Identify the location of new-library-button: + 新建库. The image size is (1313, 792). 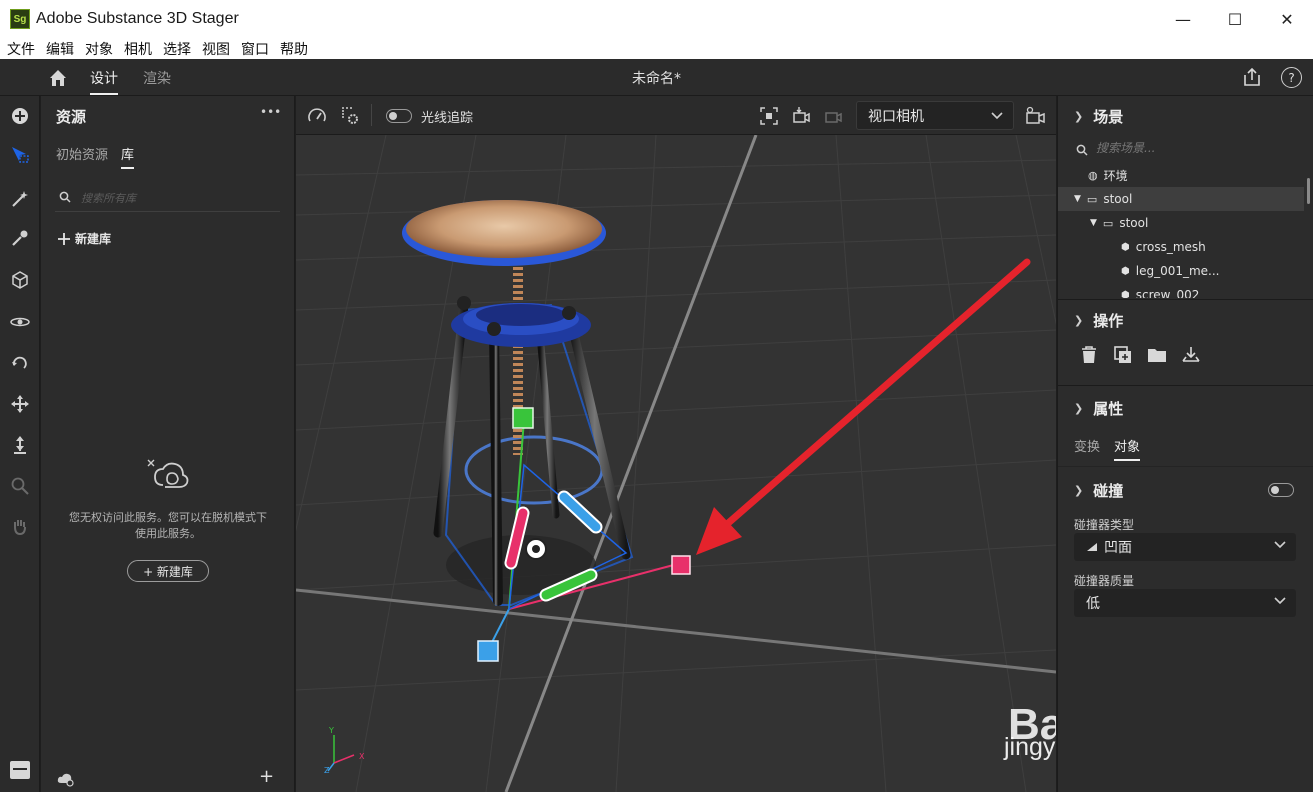
(168, 571).